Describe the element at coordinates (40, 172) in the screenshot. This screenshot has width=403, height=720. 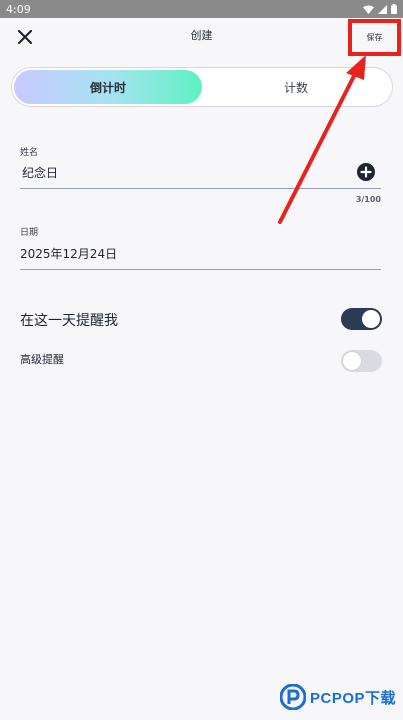
I see `name-input: 纪念日` at that location.